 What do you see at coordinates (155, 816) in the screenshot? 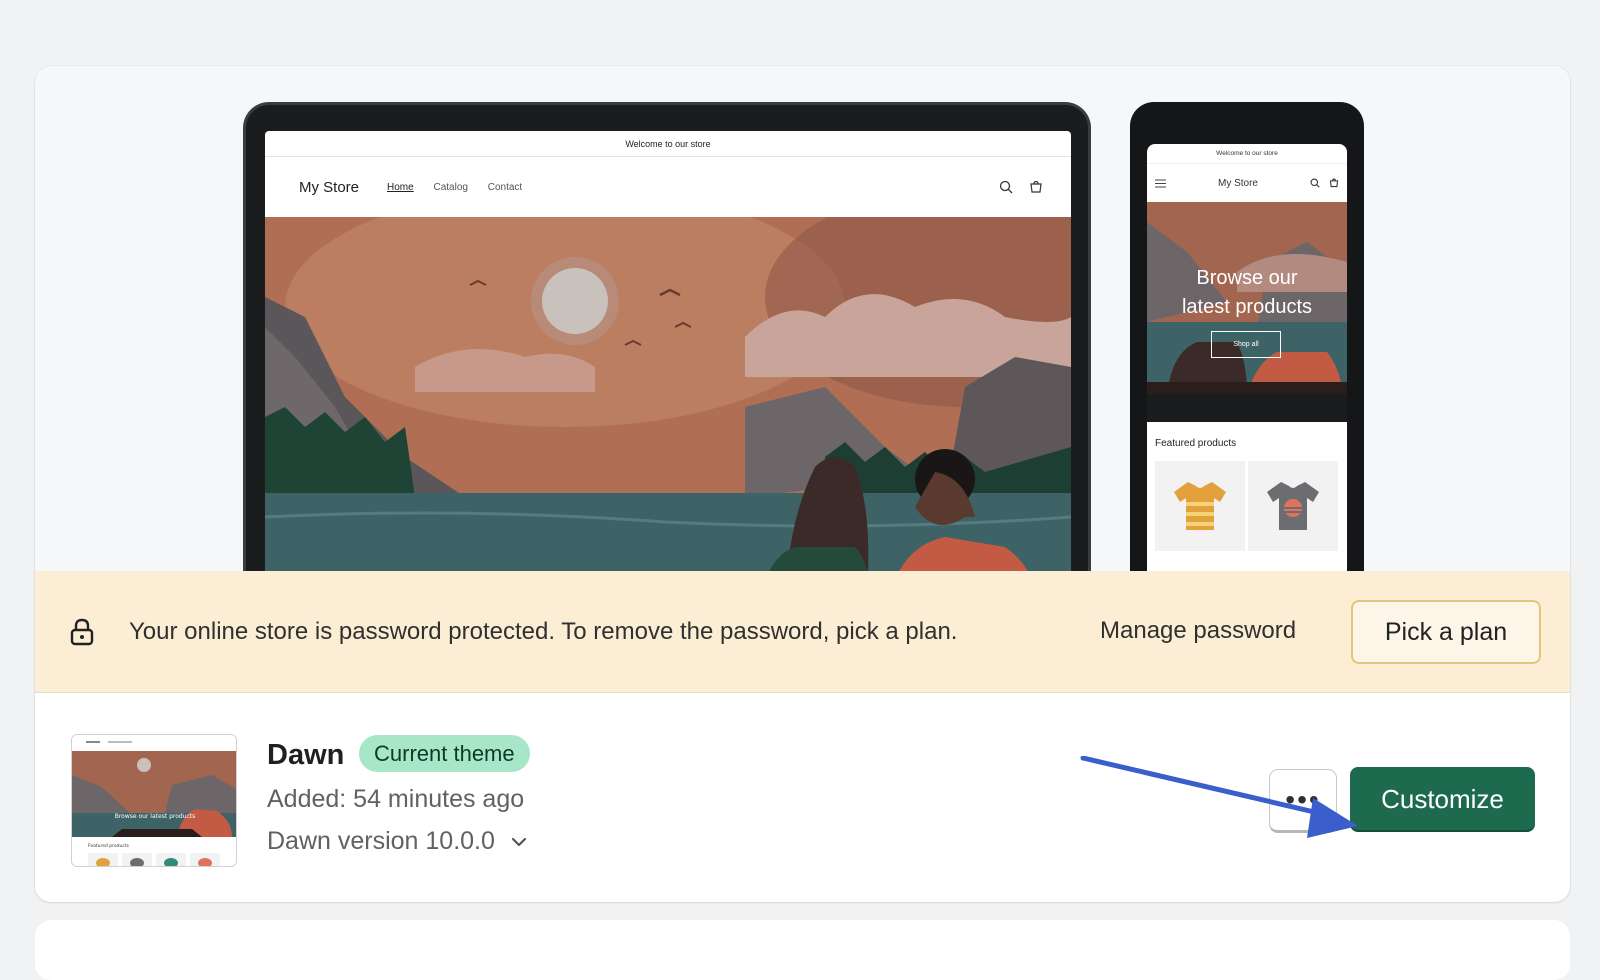
I see `thumbnail-hero-text: Browse our latest products` at bounding box center [155, 816].